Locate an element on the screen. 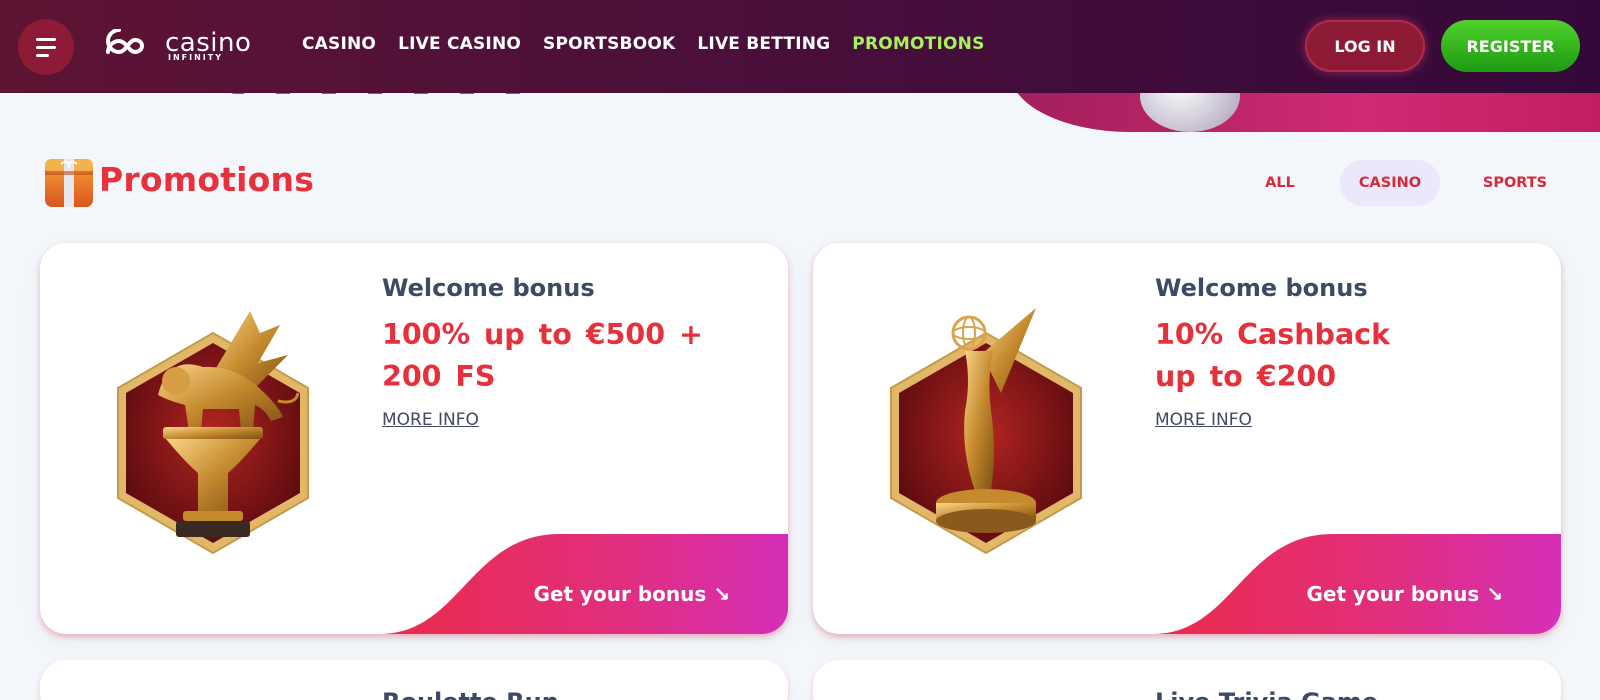 This screenshot has height=700, width=1600. page-title: Promotions is located at coordinates (207, 179).